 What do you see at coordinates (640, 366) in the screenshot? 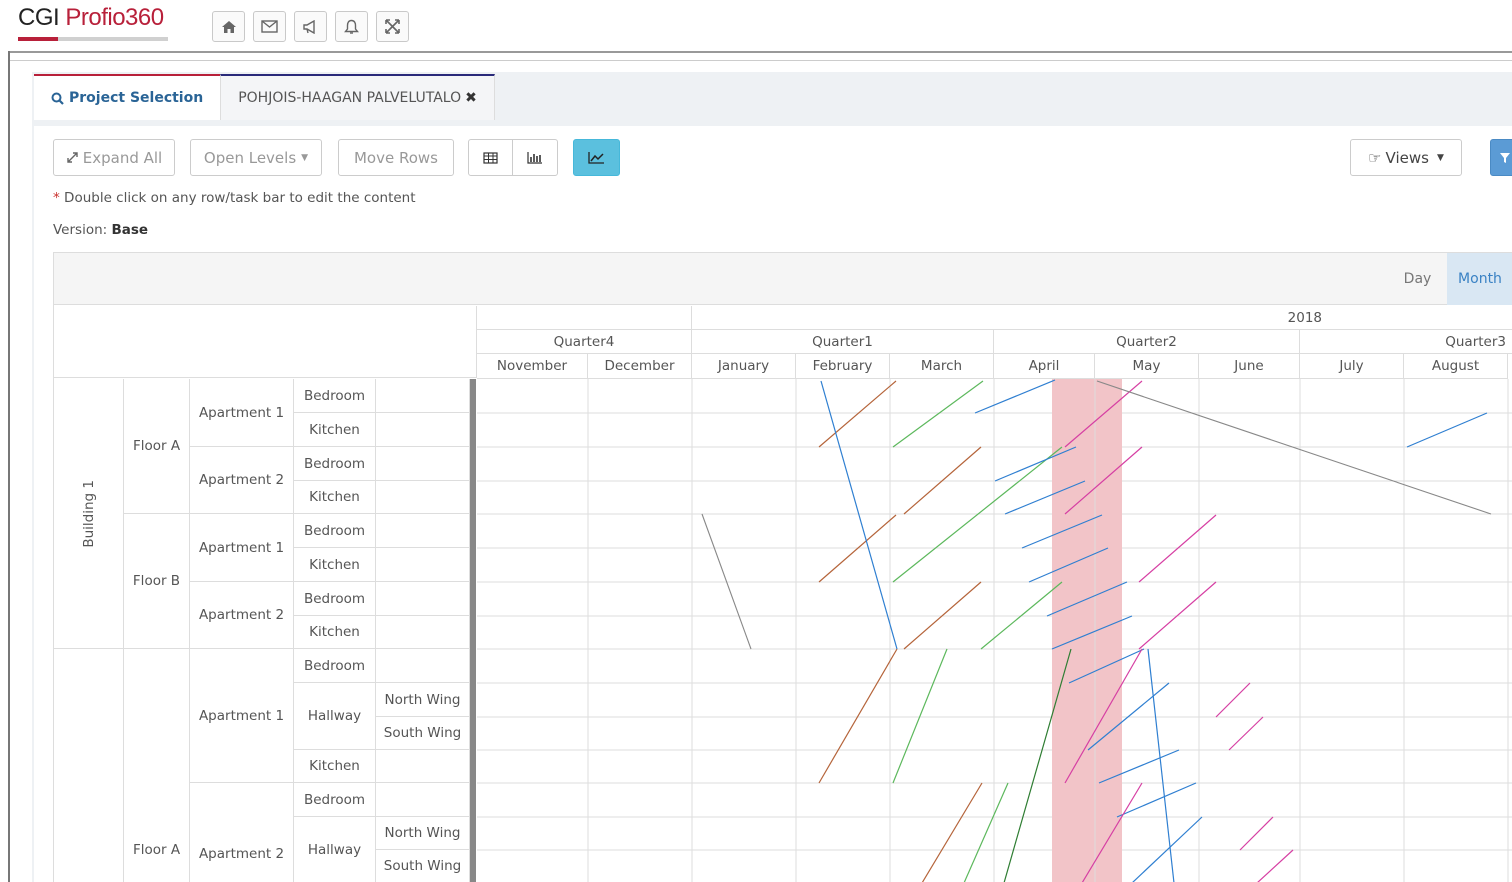
I see `month-header: December` at bounding box center [640, 366].